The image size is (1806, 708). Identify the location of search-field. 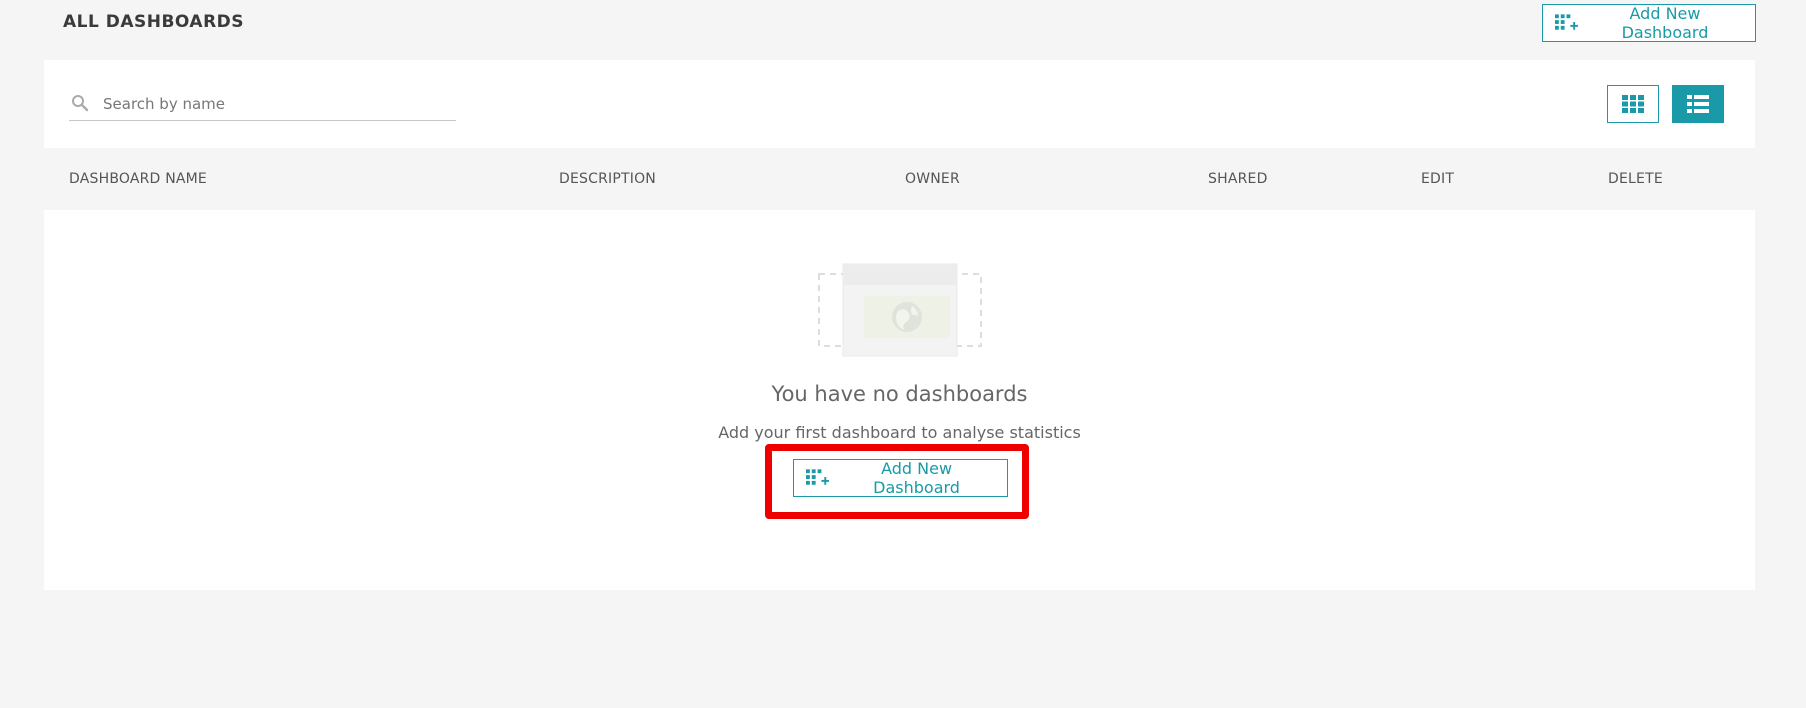
(262, 105).